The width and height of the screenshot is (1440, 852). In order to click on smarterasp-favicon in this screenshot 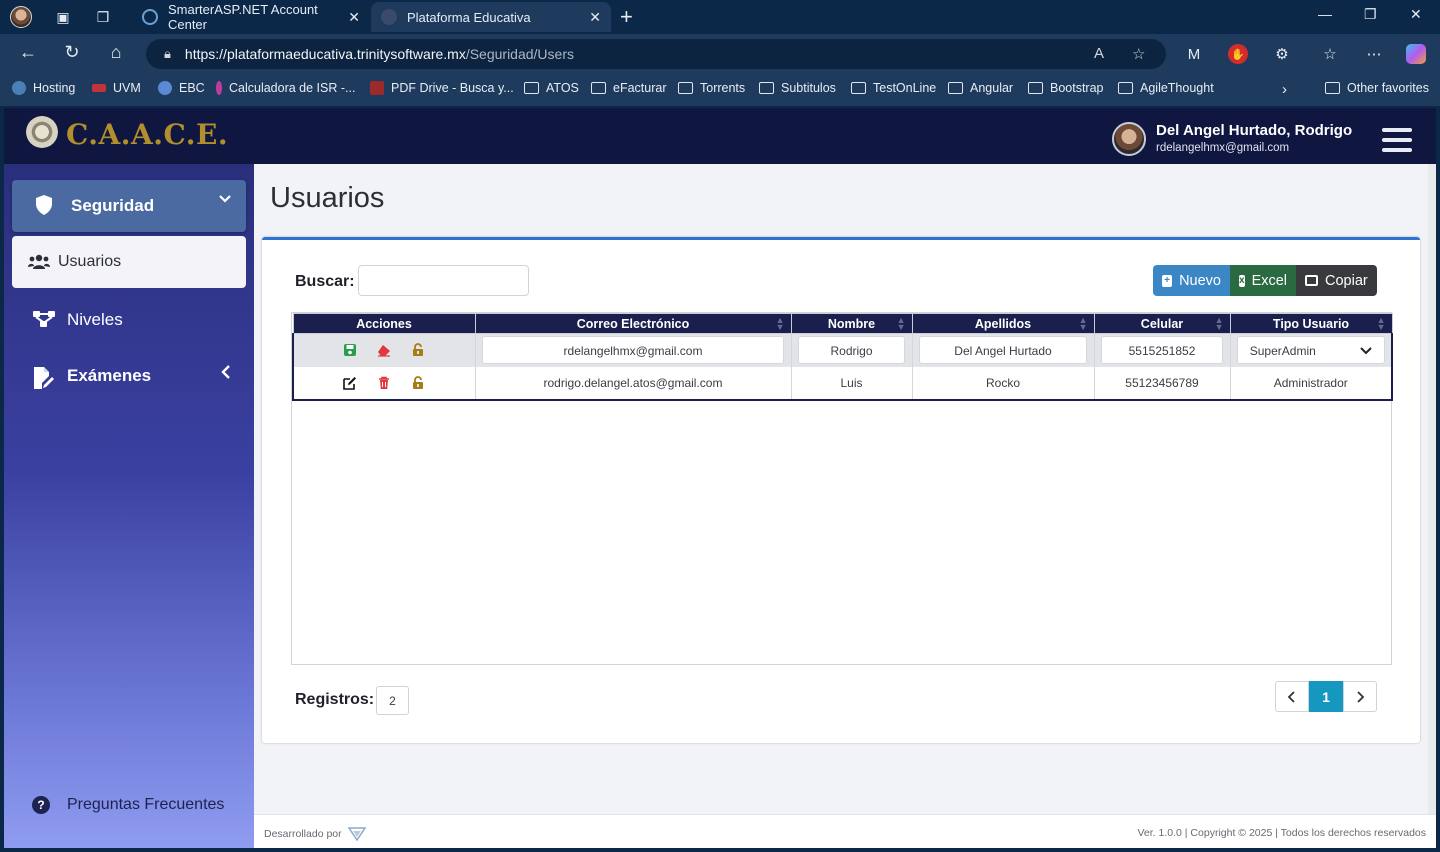, I will do `click(150, 17)`.